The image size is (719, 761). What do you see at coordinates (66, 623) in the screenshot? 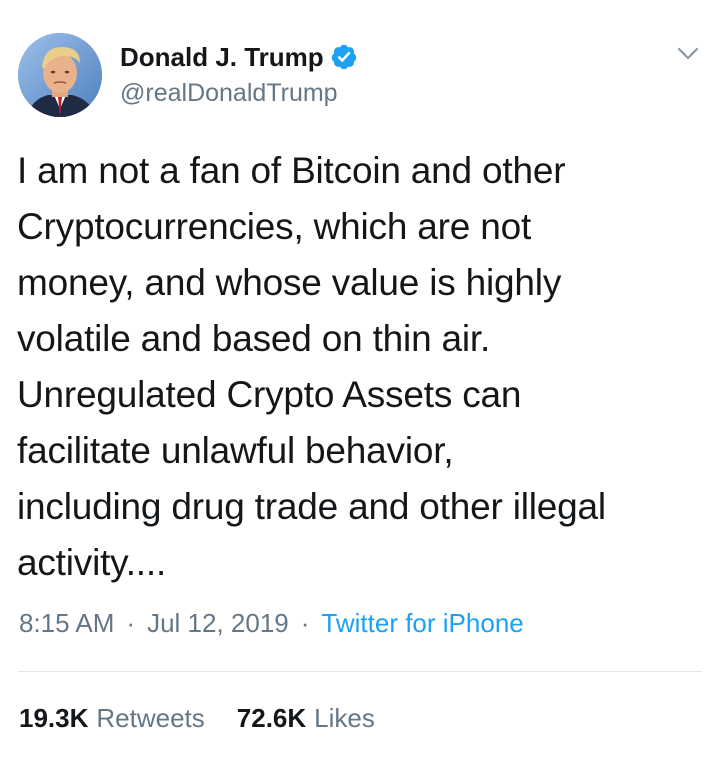
I see `tweet-time: 8:15 AM` at bounding box center [66, 623].